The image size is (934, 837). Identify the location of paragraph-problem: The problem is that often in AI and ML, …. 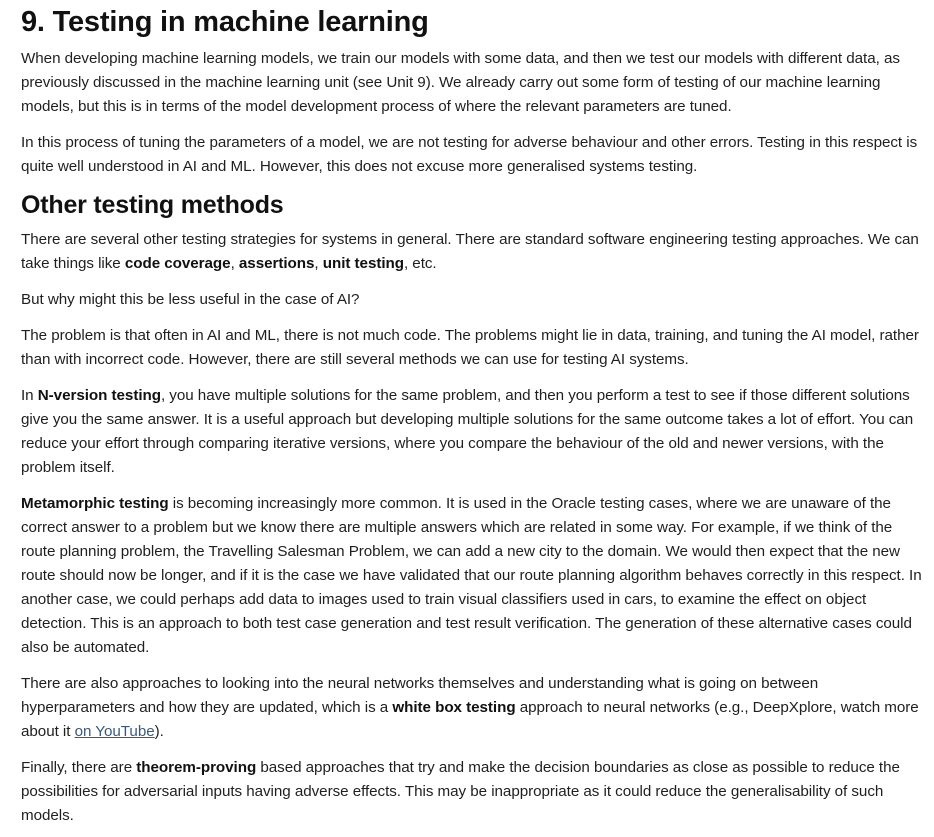
(470, 347).